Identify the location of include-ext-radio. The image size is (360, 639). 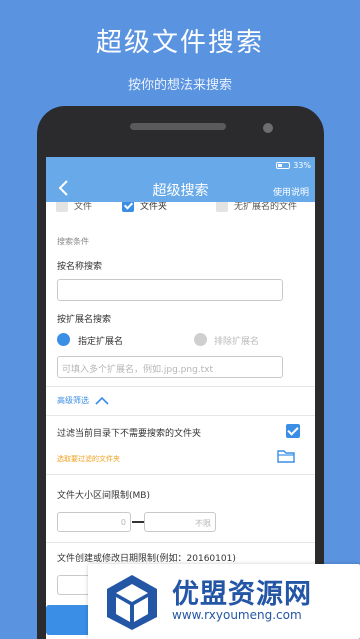
(63, 339).